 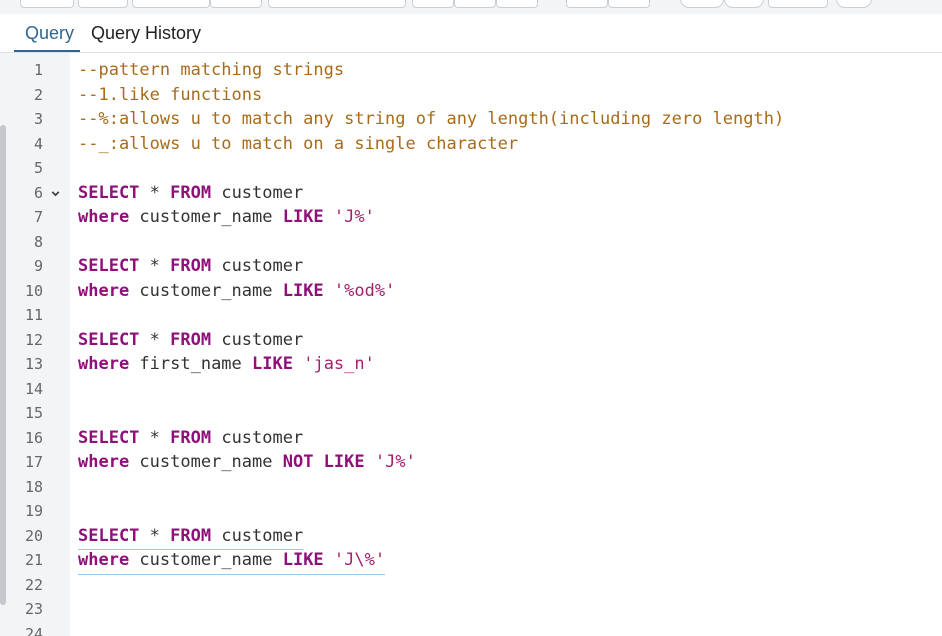 What do you see at coordinates (471, 70) in the screenshot?
I see `code-line: 1 --pattern matching strings` at bounding box center [471, 70].